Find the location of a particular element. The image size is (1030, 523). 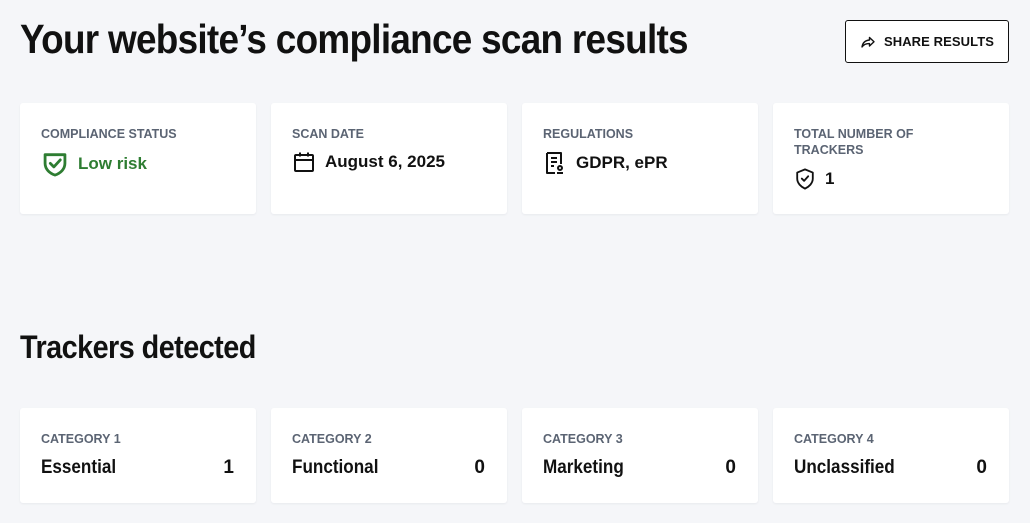

trackers-total-label: TOTAL NUMBER OF TRACKERS is located at coordinates (854, 142).